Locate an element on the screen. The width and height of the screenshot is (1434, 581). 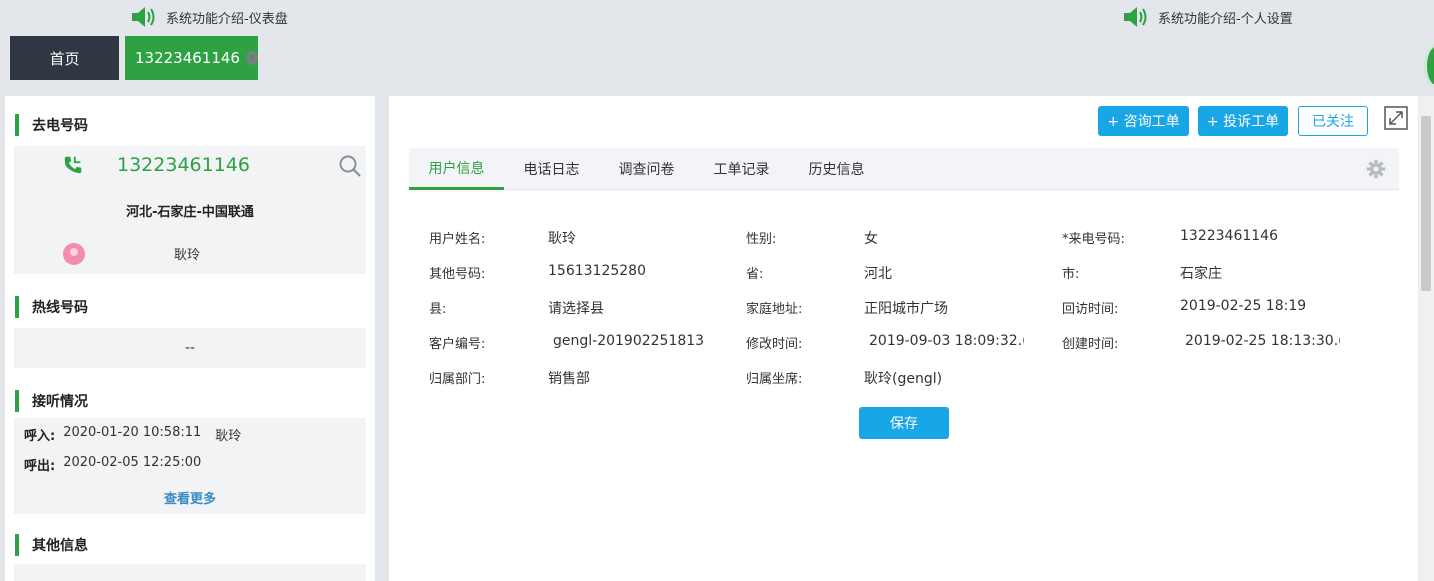
label-modified-time: 修改时间: is located at coordinates (774, 344).